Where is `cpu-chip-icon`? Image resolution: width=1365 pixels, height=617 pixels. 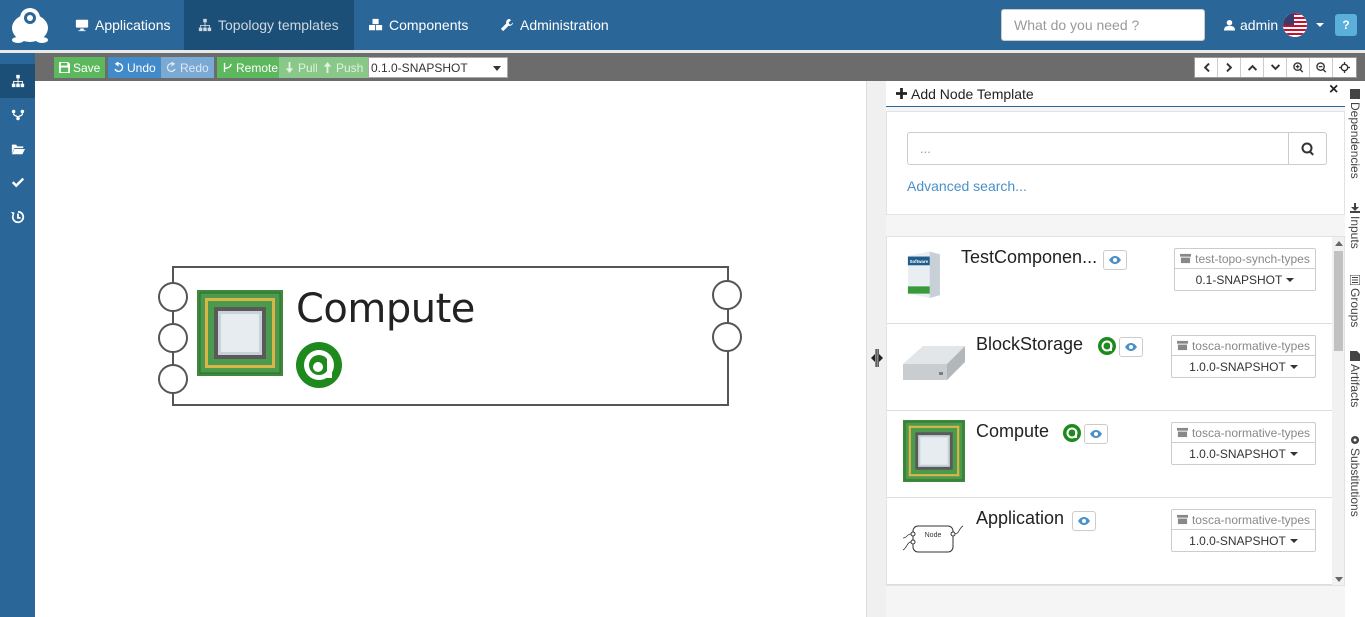 cpu-chip-icon is located at coordinates (934, 451).